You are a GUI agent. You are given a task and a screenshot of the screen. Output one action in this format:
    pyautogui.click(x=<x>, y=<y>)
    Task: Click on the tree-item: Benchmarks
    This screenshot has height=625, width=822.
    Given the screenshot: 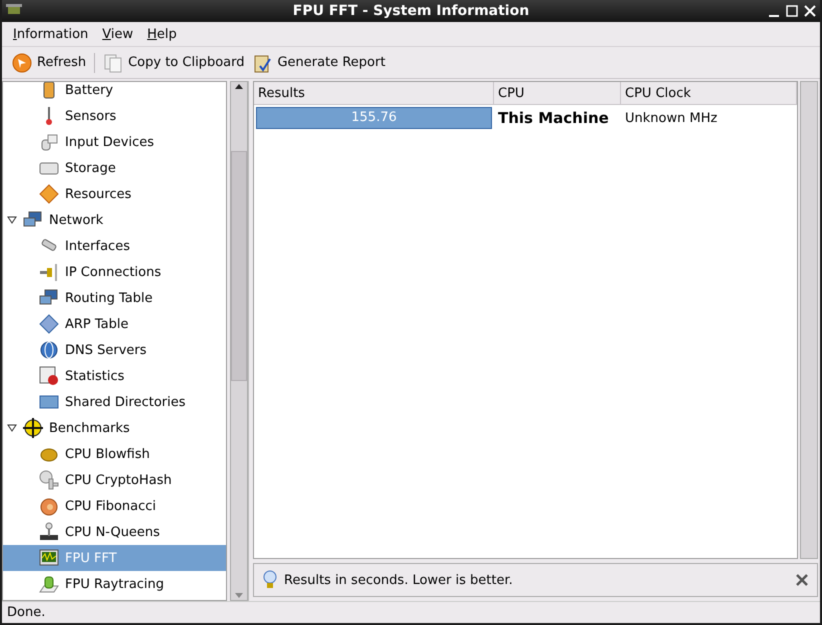 What is the action you would take?
    pyautogui.click(x=114, y=428)
    